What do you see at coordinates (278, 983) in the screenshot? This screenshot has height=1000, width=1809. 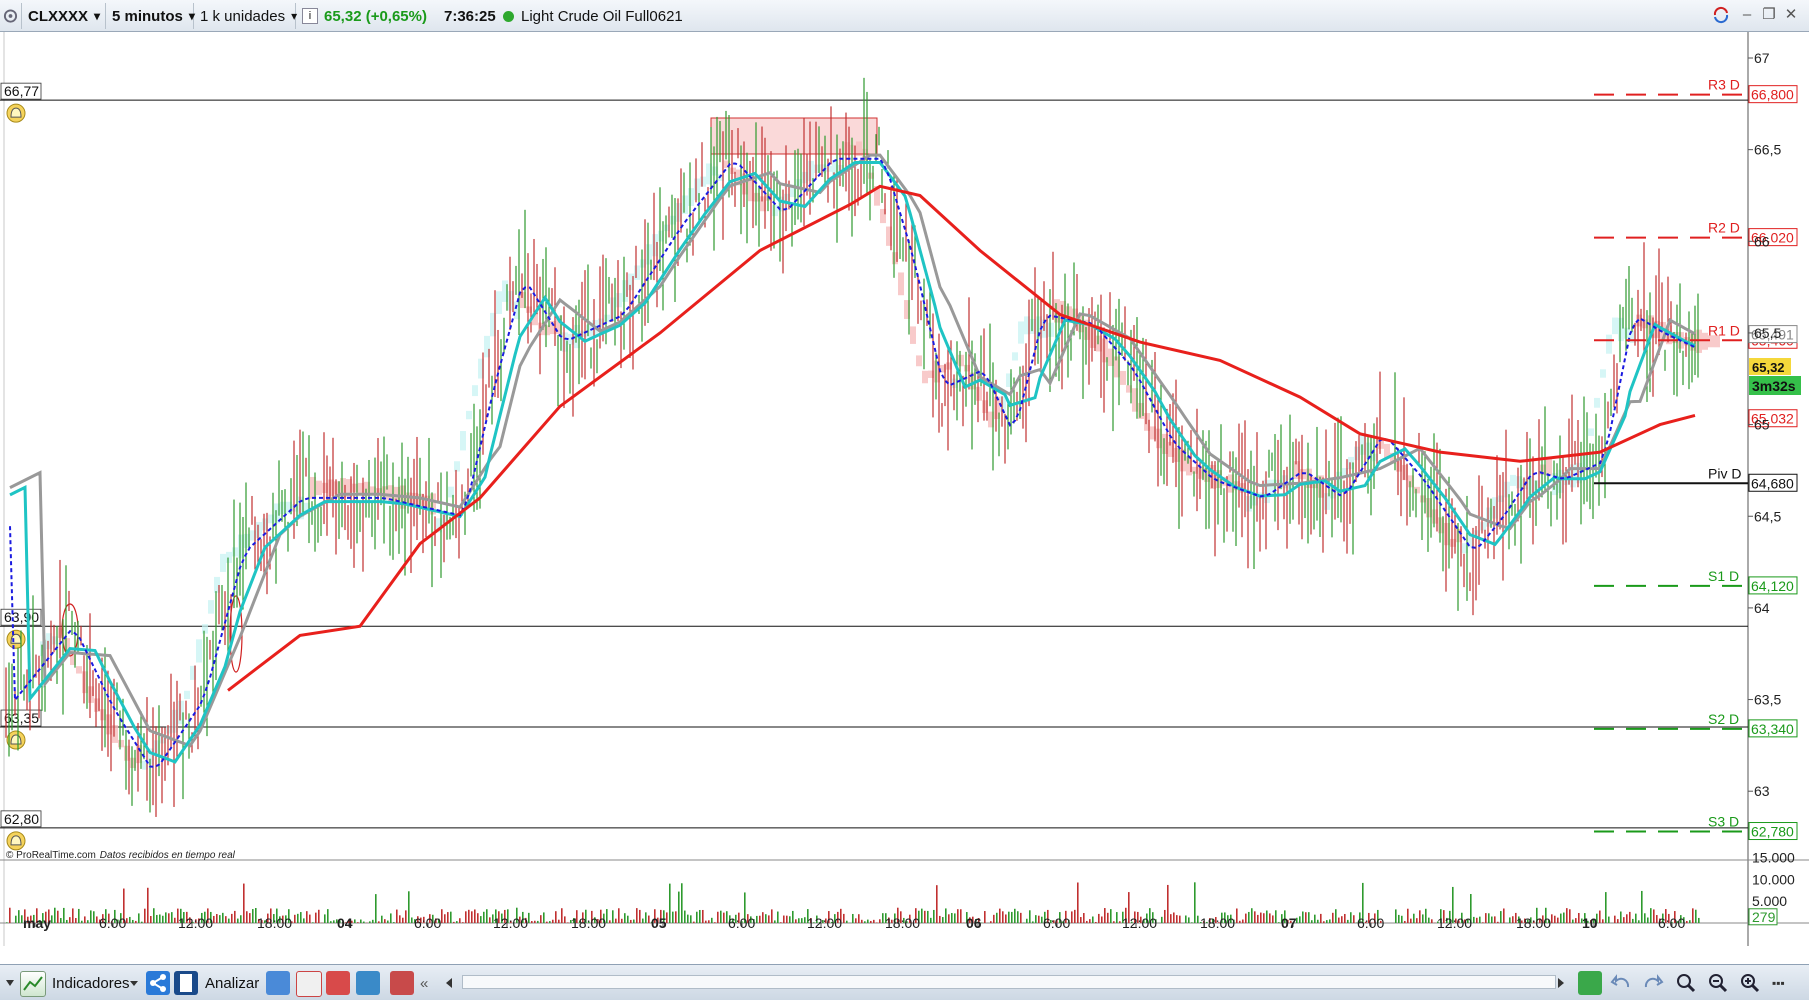 I see `chat-icon` at bounding box center [278, 983].